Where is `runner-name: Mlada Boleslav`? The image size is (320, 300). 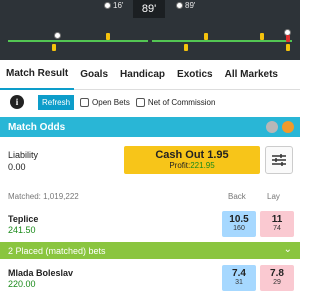
runner-name: Mlada Boleslav is located at coordinates (41, 273).